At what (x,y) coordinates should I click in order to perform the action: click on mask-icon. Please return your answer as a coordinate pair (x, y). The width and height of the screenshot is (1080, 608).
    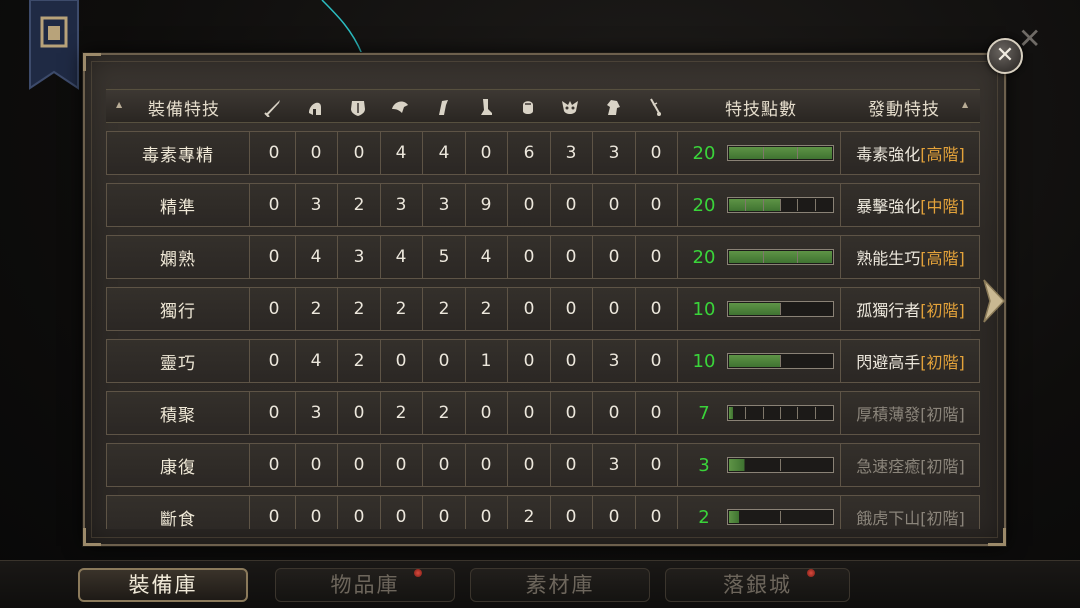
    Looking at the image, I should click on (570, 107).